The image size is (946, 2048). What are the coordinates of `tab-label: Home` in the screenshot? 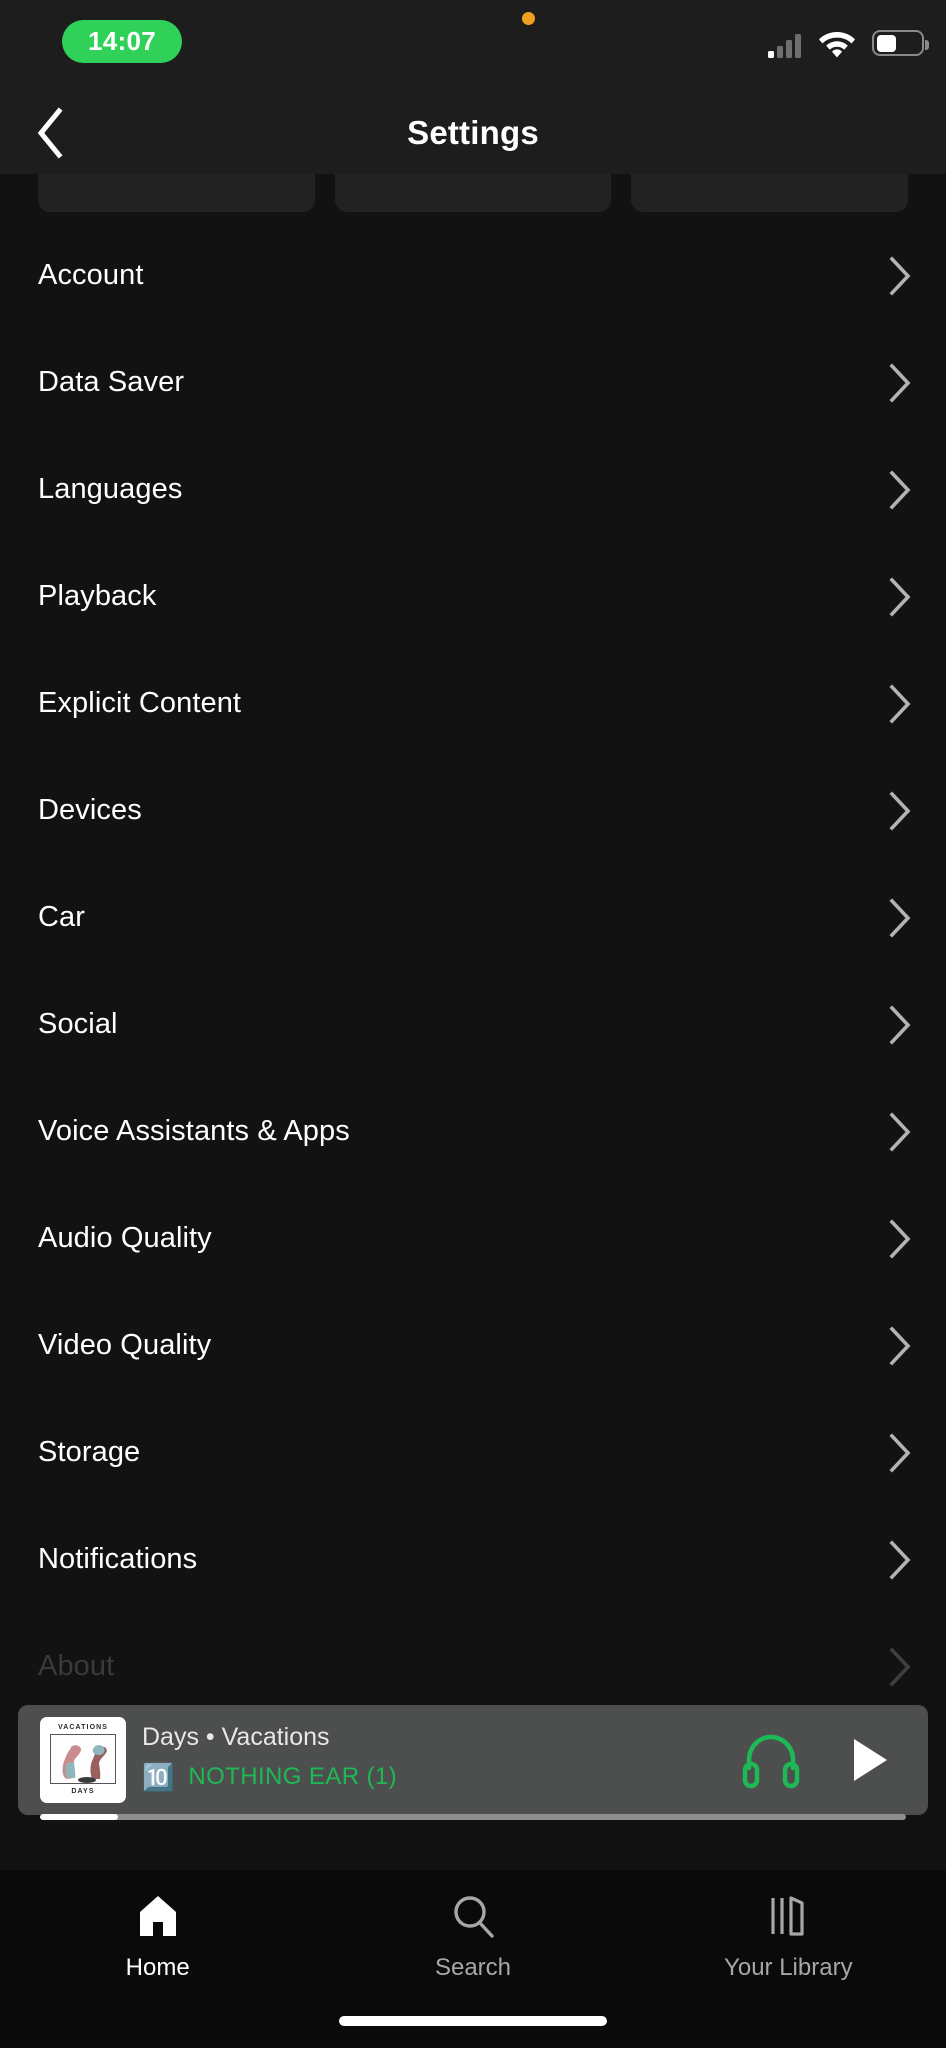 It's located at (157, 1967).